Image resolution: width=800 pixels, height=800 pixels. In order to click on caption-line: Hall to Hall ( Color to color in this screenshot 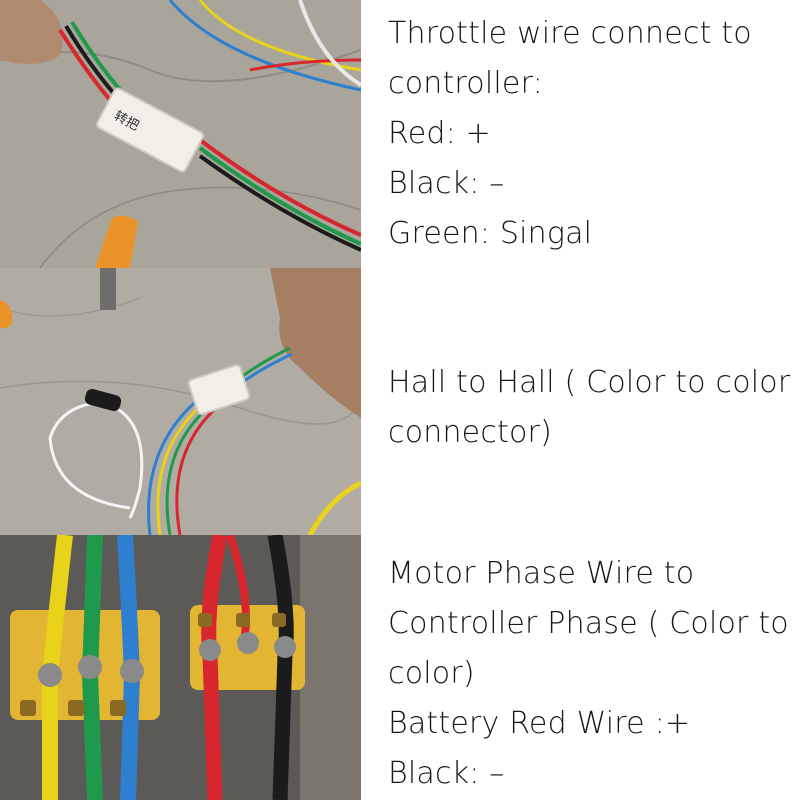, I will do `click(589, 382)`.